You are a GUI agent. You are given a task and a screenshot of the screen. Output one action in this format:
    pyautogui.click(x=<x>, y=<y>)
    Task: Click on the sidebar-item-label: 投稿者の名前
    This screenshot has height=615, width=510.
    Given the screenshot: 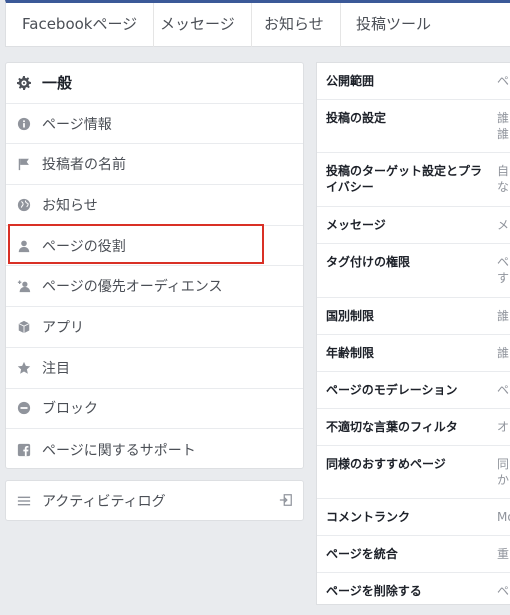 What is the action you would take?
    pyautogui.click(x=84, y=165)
    